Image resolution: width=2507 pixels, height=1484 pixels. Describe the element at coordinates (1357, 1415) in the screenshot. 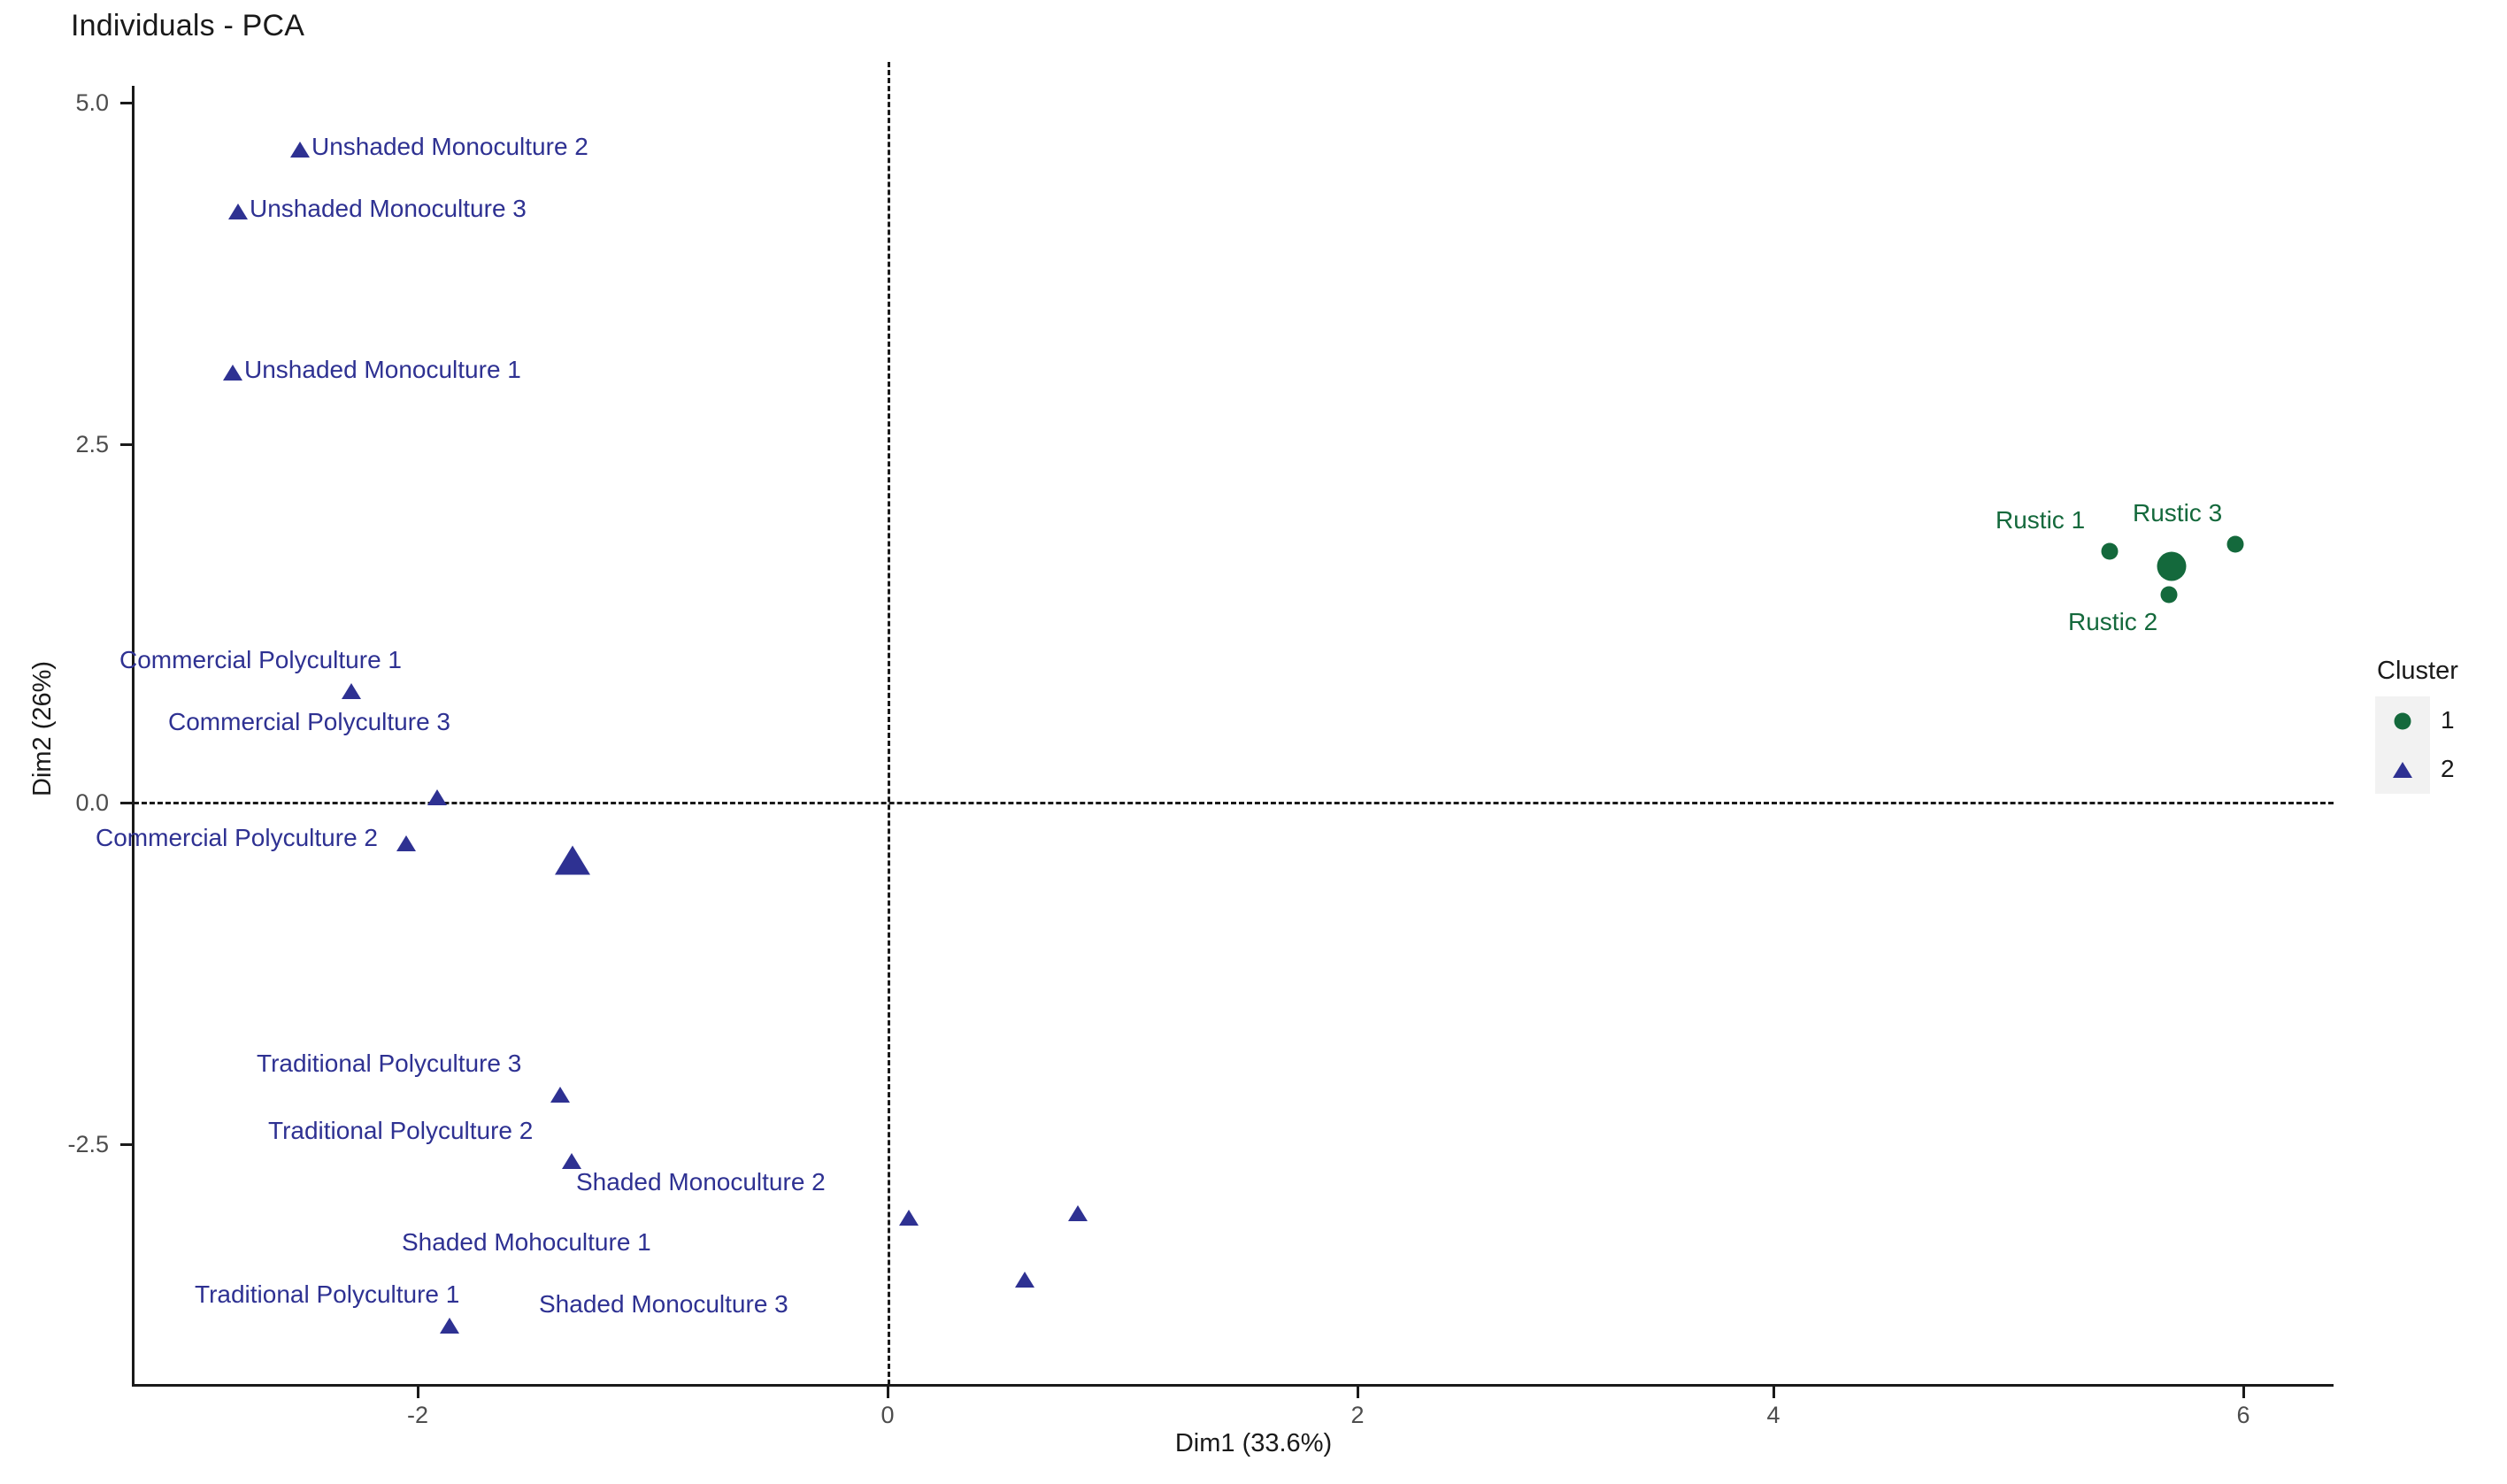

I see `x-tick-label-2: 2` at that location.